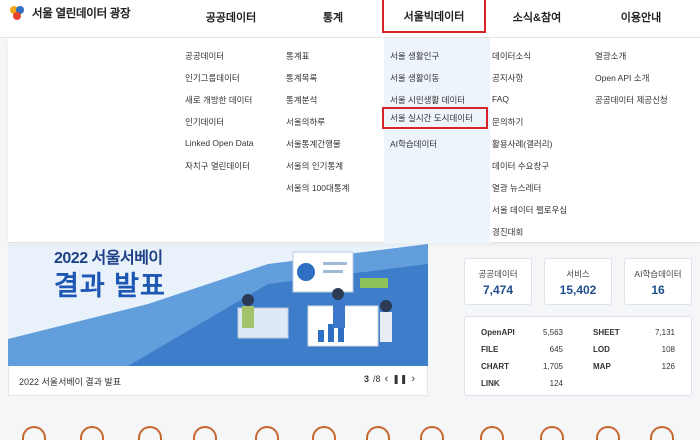 Image resolution: width=700 pixels, height=440 pixels. I want to click on site-header: 서울 열린데이터 광장 공공데이터 통계 서울빅데이터 소식&참여 이용안내, so click(350, 19).